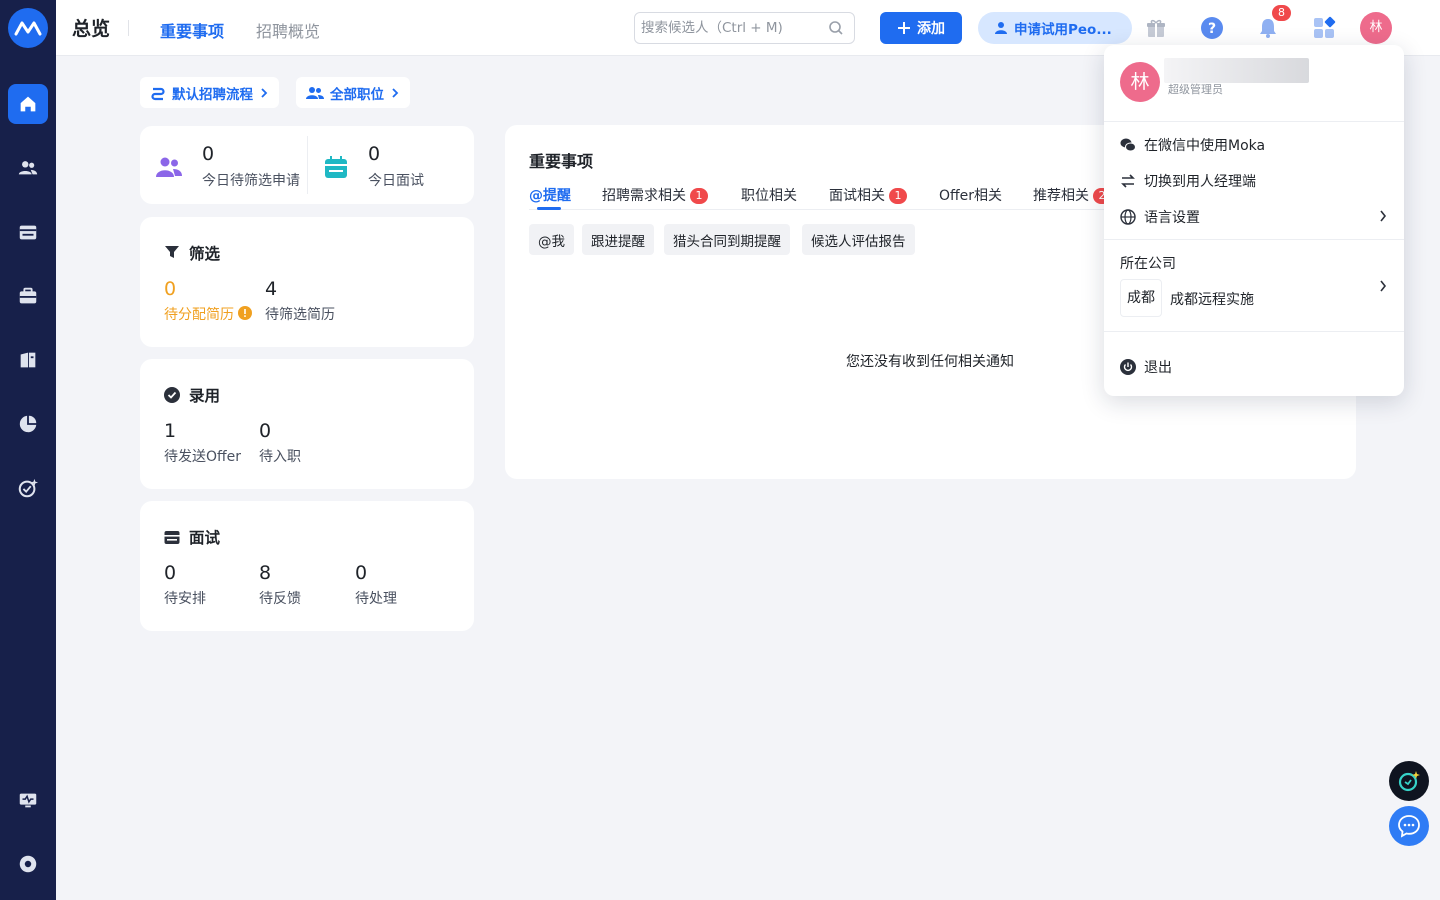 This screenshot has width=1440, height=900. What do you see at coordinates (169, 167) in the screenshot?
I see `candidates-icon` at bounding box center [169, 167].